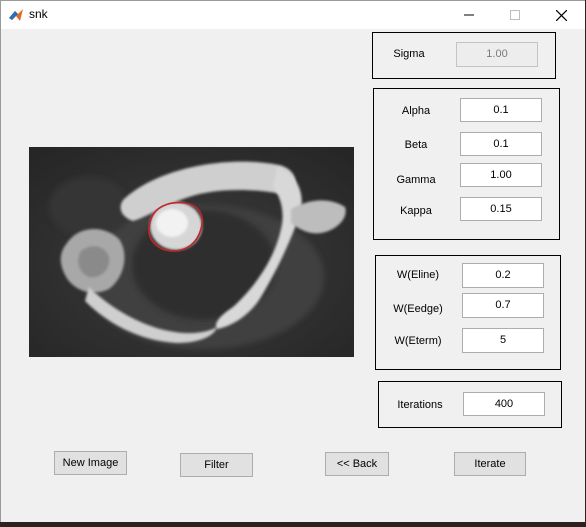 This screenshot has width=586, height=527. I want to click on matlab-icon, so click(16, 15).